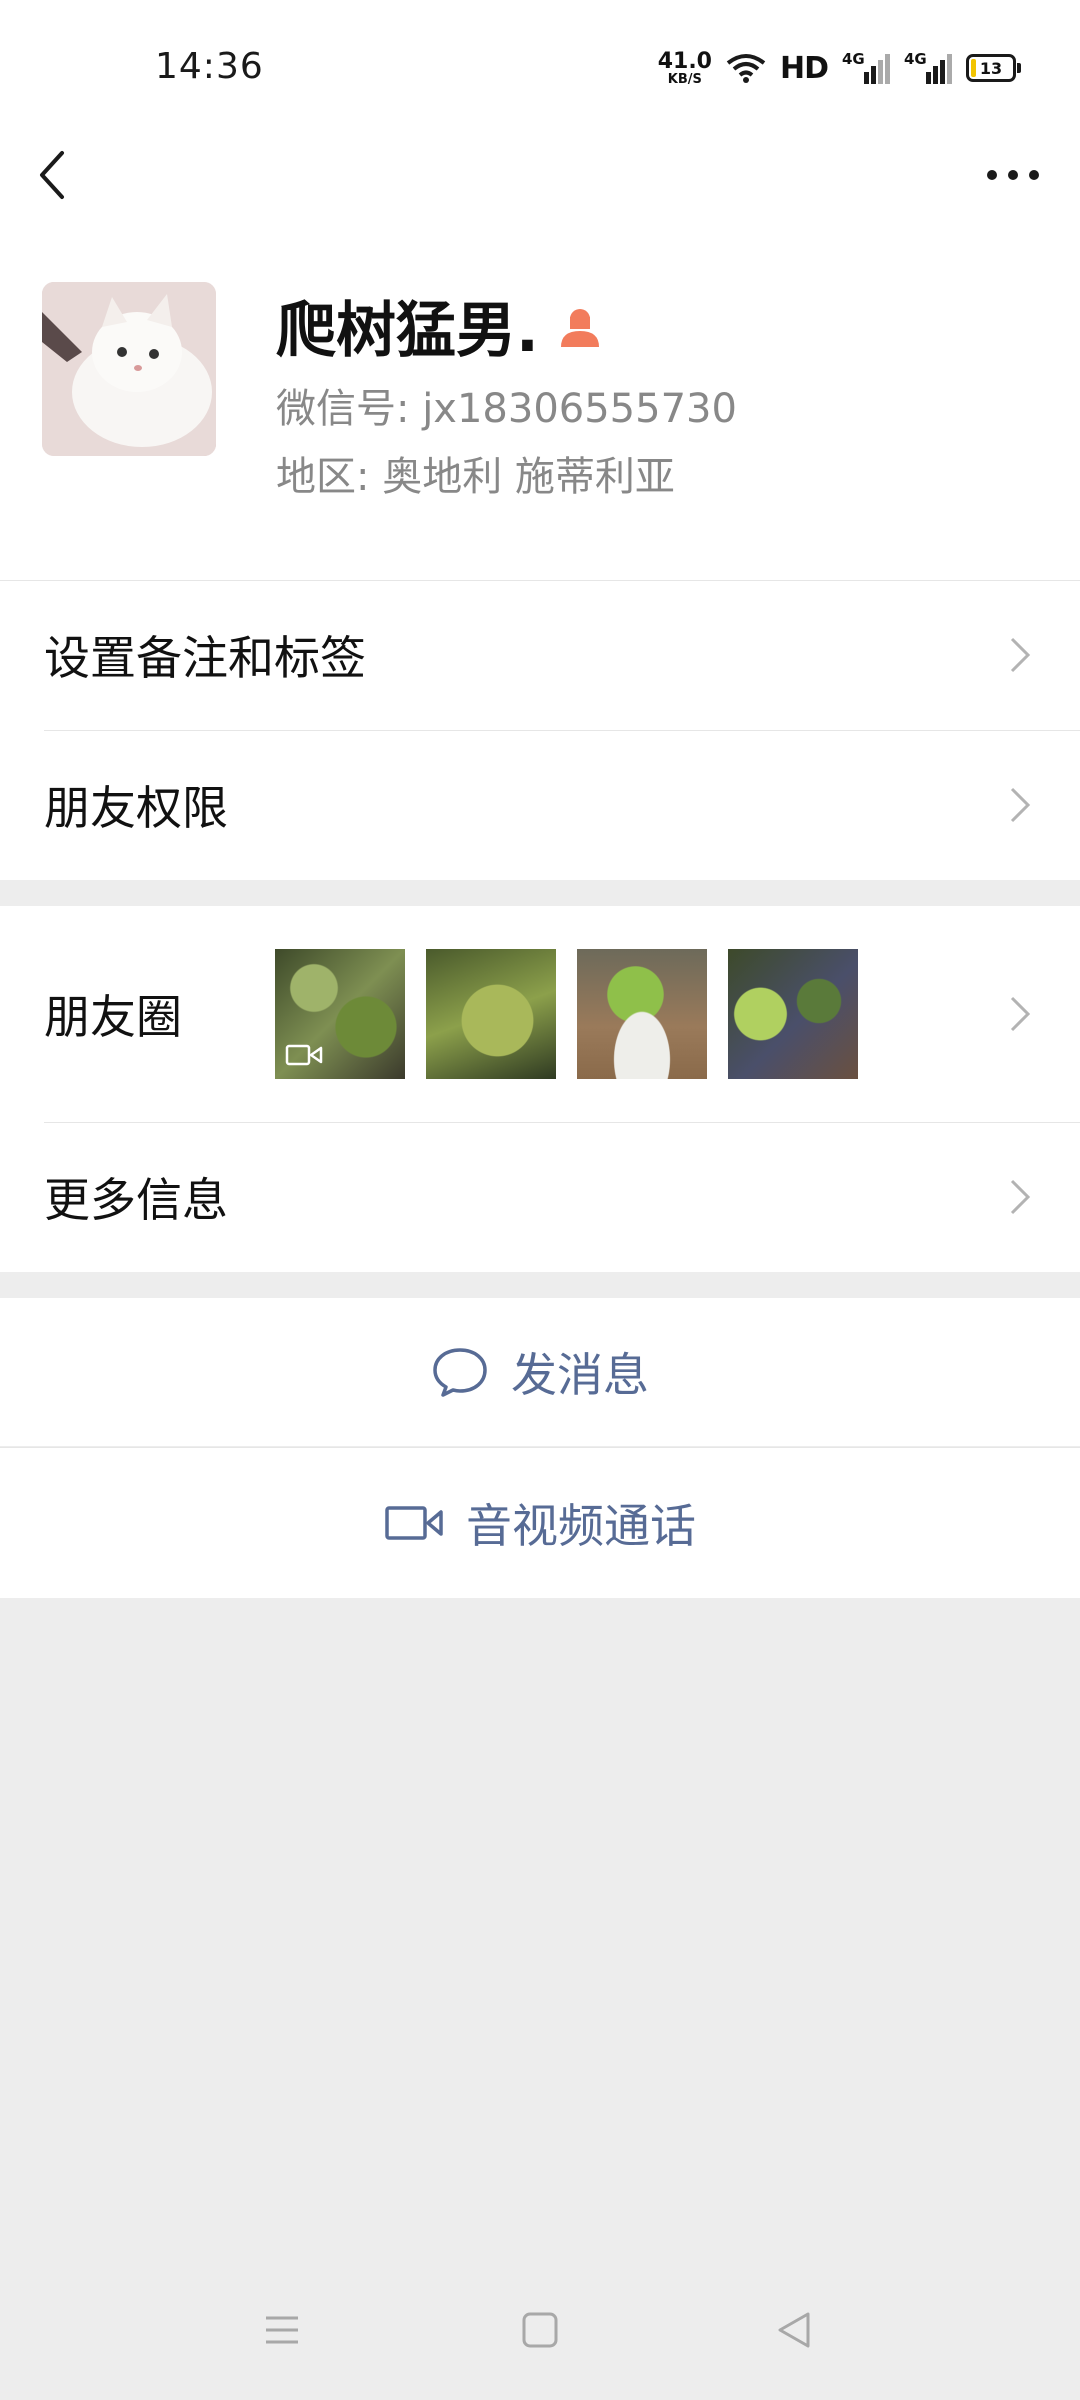 The height and width of the screenshot is (2400, 1080). Describe the element at coordinates (136, 808) in the screenshot. I see `friend-permissions-label: 朋友权限` at that location.